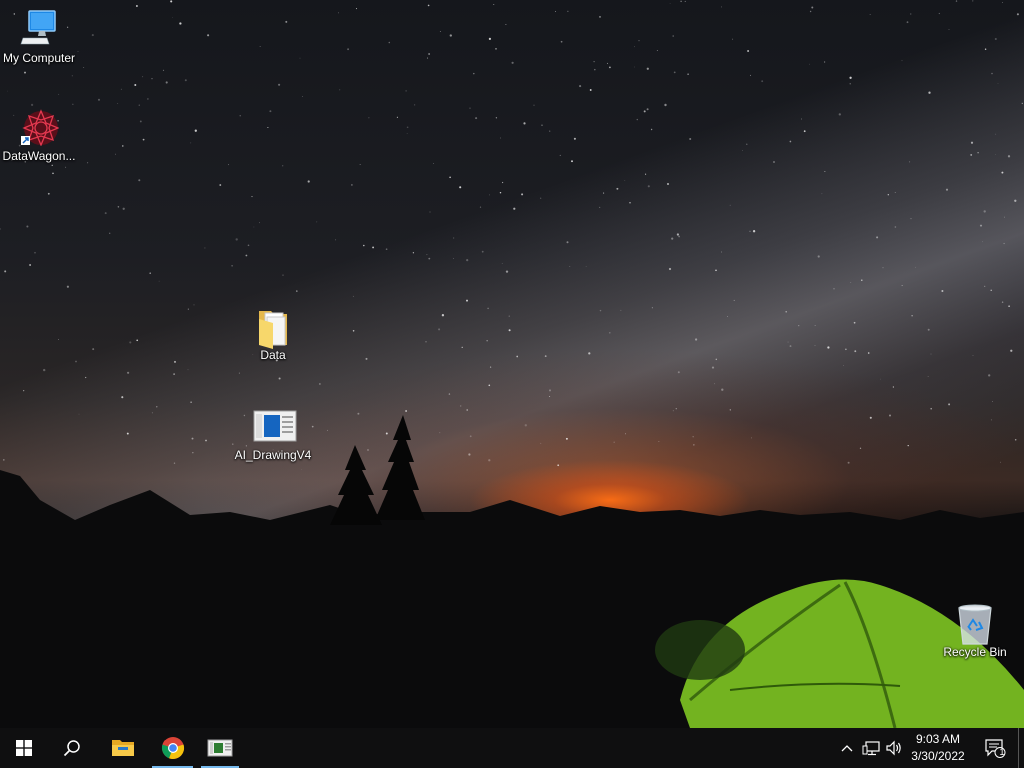 The image size is (1024, 768). I want to click on clock-date: 3/30/2022, so click(938, 756).